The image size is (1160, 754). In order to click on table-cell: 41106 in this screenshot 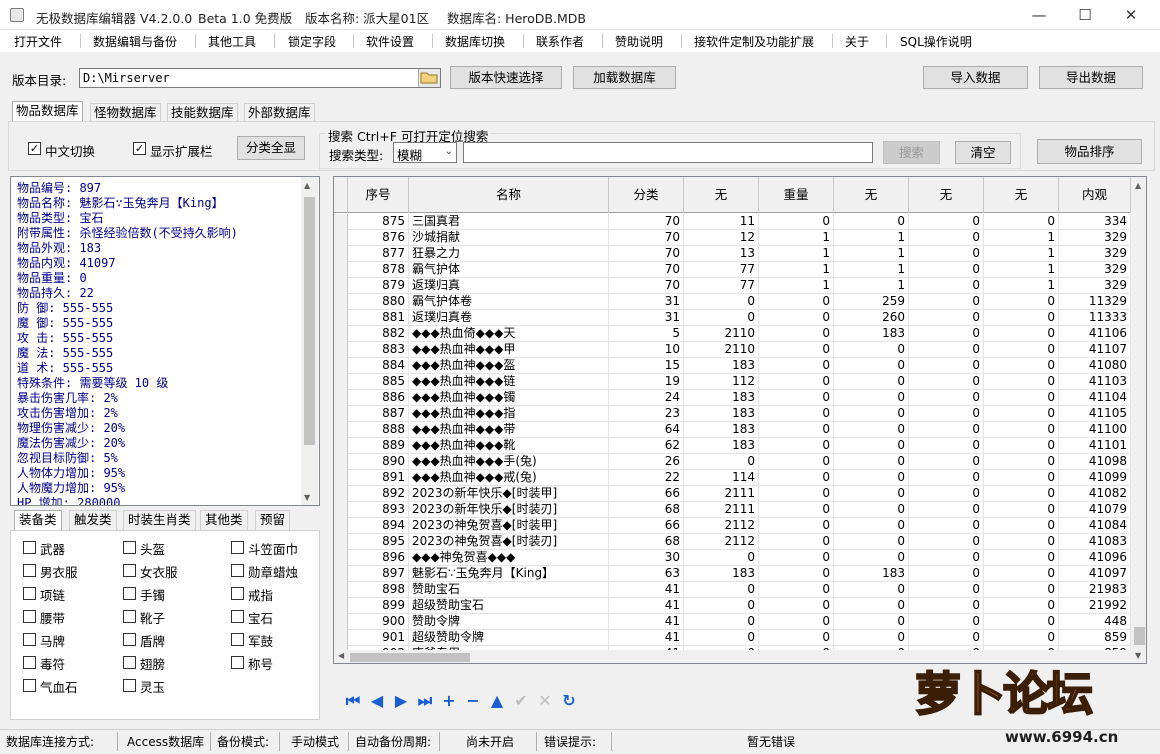, I will do `click(1095, 334)`.